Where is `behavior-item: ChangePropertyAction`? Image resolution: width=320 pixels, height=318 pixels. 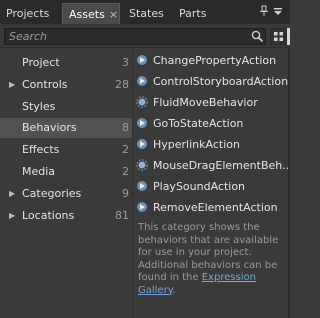 behavior-item: ChangePropertyAction is located at coordinates (212, 60).